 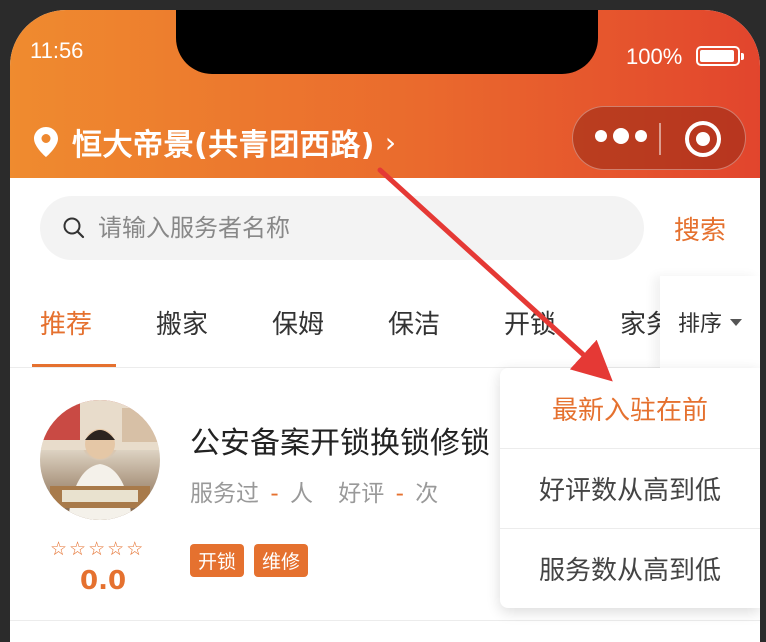 I want to click on served-label: 服务过, so click(x=224, y=494).